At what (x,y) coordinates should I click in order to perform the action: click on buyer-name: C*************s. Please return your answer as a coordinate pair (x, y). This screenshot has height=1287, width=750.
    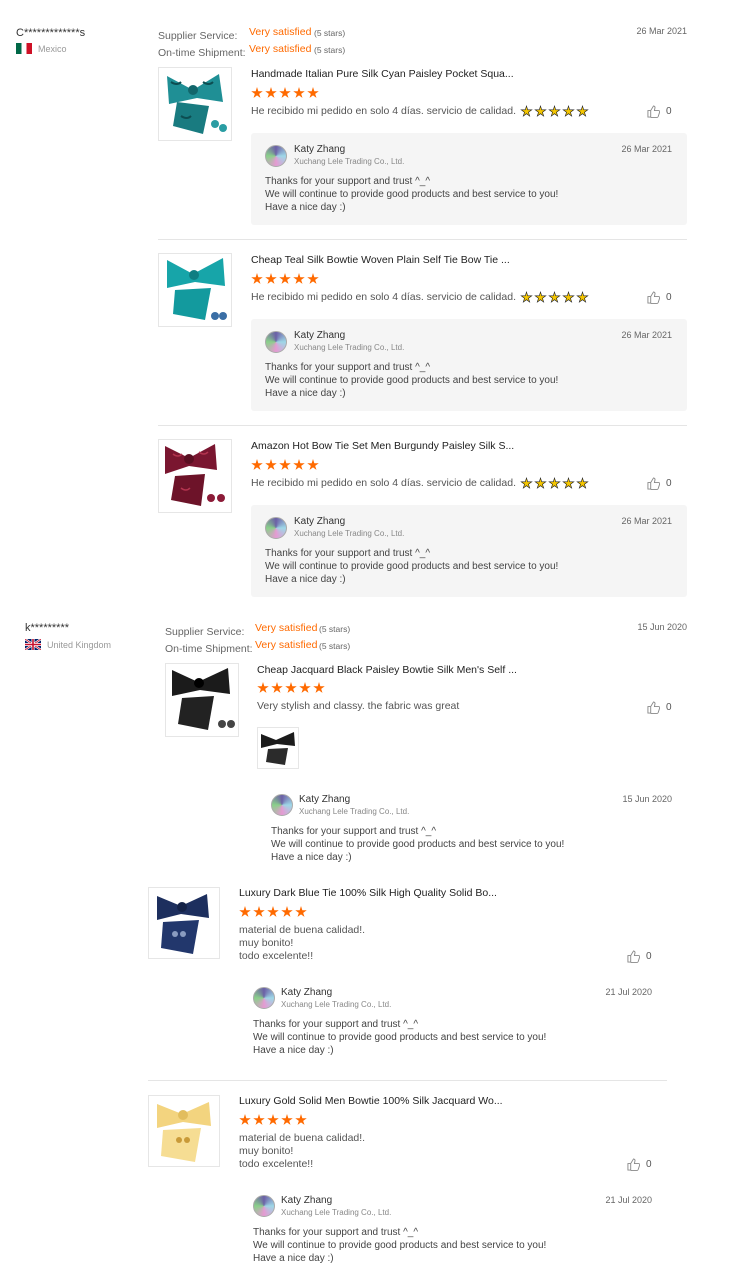
    Looking at the image, I should click on (51, 33).